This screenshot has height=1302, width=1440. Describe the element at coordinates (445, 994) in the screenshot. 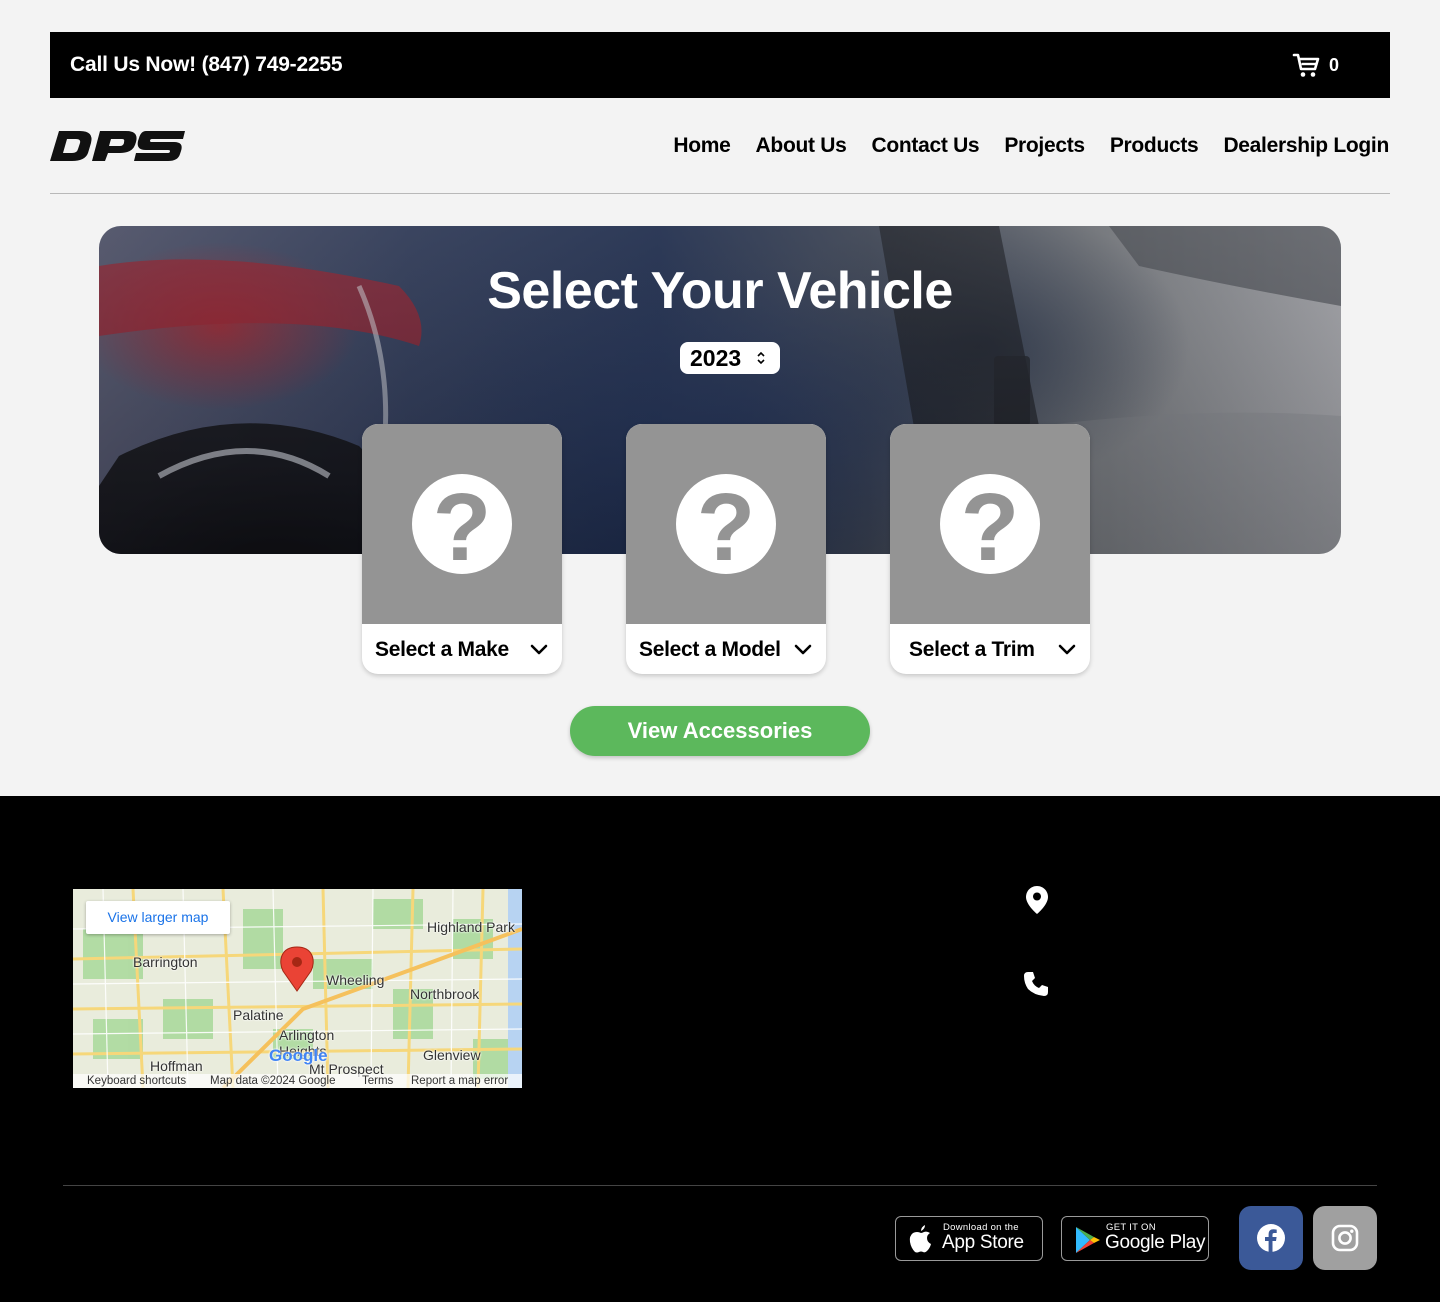

I see `map-place-label: Northbrook` at that location.